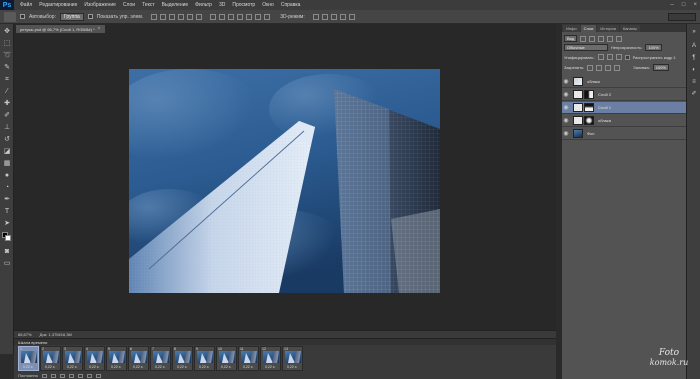  I want to click on propagate-checkbox, so click(627, 57).